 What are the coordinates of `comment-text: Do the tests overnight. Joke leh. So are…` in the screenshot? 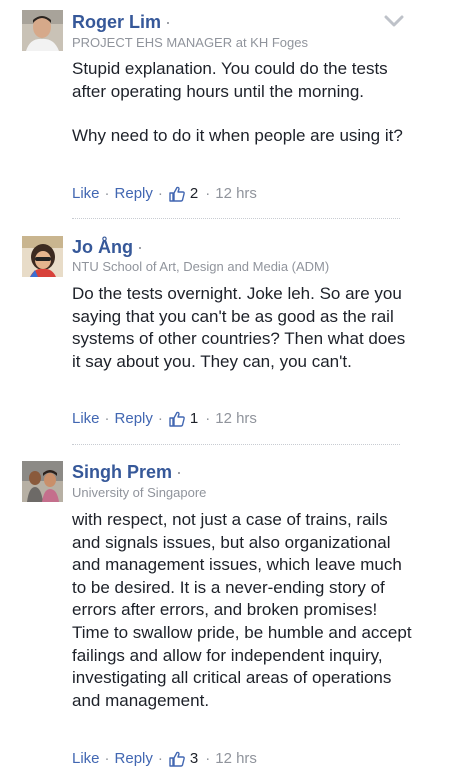 It's located at (242, 328).